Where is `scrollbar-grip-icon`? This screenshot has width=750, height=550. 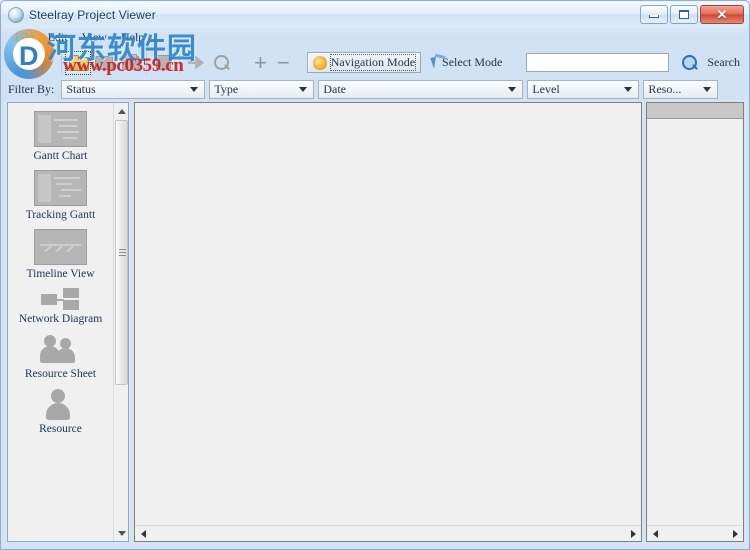
scrollbar-grip-icon is located at coordinates (122, 252).